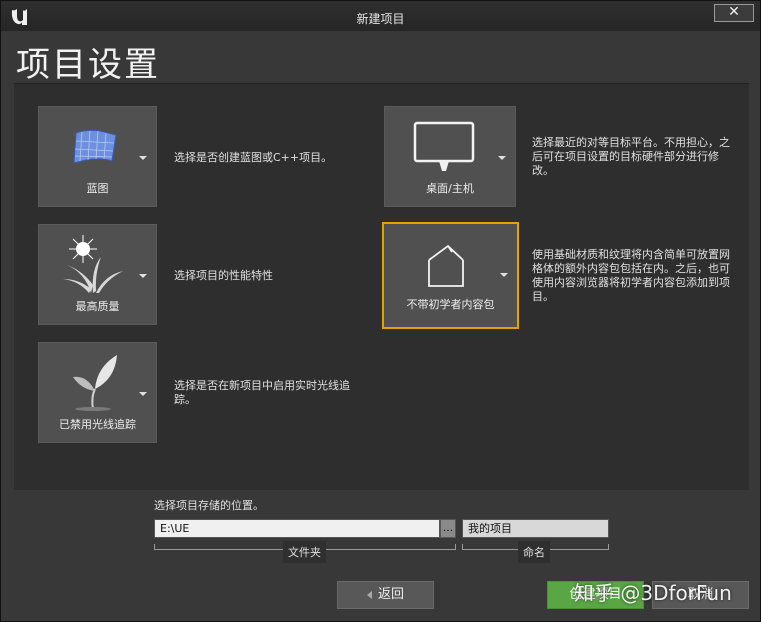 Image resolution: width=761 pixels, height=622 pixels. What do you see at coordinates (262, 392) in the screenshot?
I see `raytracing-option-description: 选择是否在新项目中启用实时光线追踪。` at bounding box center [262, 392].